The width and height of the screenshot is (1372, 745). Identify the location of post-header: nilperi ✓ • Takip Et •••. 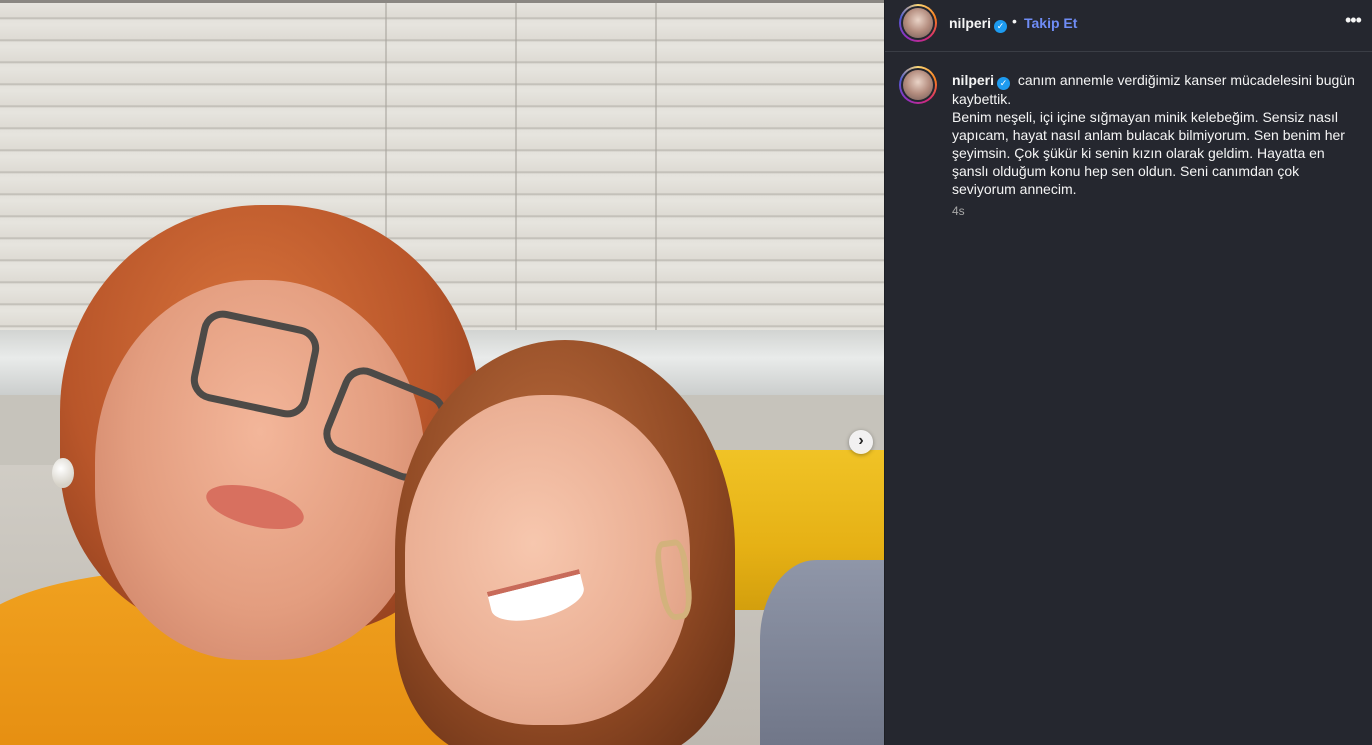
(1128, 26).